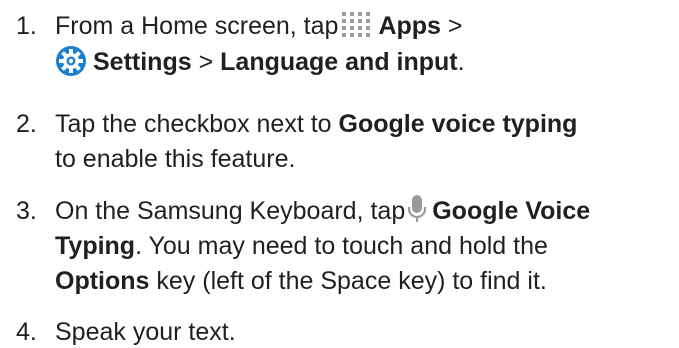 This screenshot has width=679, height=348. Describe the element at coordinates (458, 124) in the screenshot. I see `google-voice-typing-label: Google voice typing` at that location.